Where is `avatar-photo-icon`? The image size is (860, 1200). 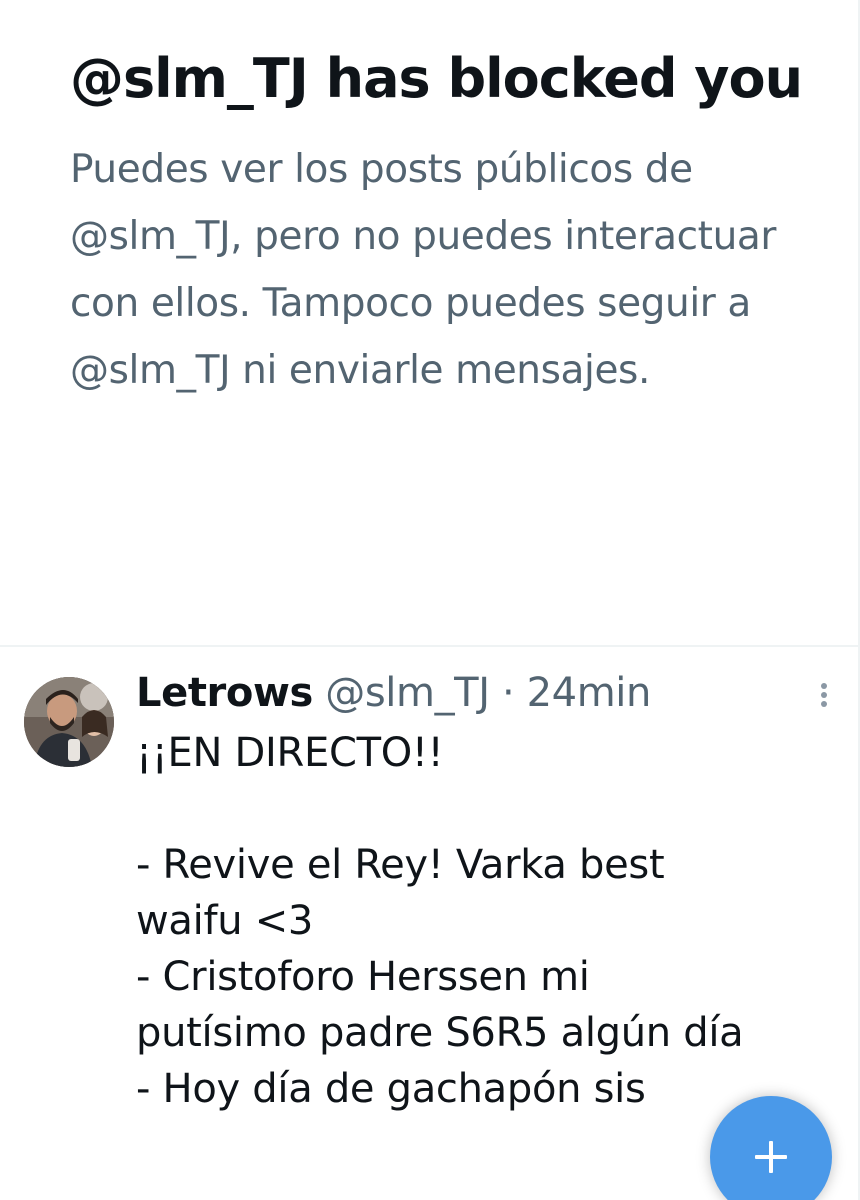 avatar-photo-icon is located at coordinates (69, 722).